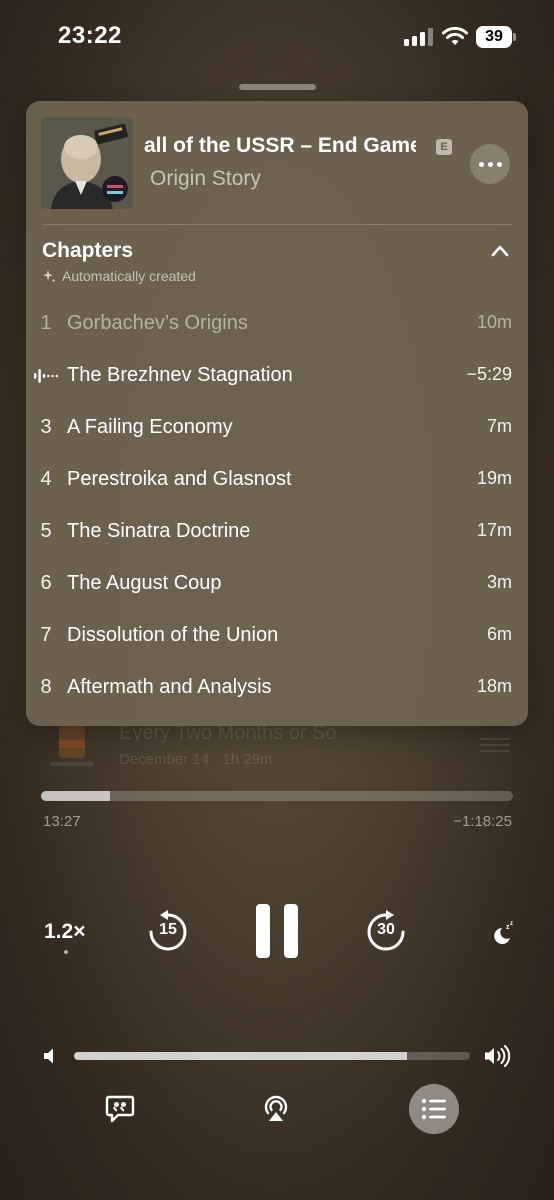  Describe the element at coordinates (66, 952) in the screenshot. I see `speed-indicator-dot` at that location.